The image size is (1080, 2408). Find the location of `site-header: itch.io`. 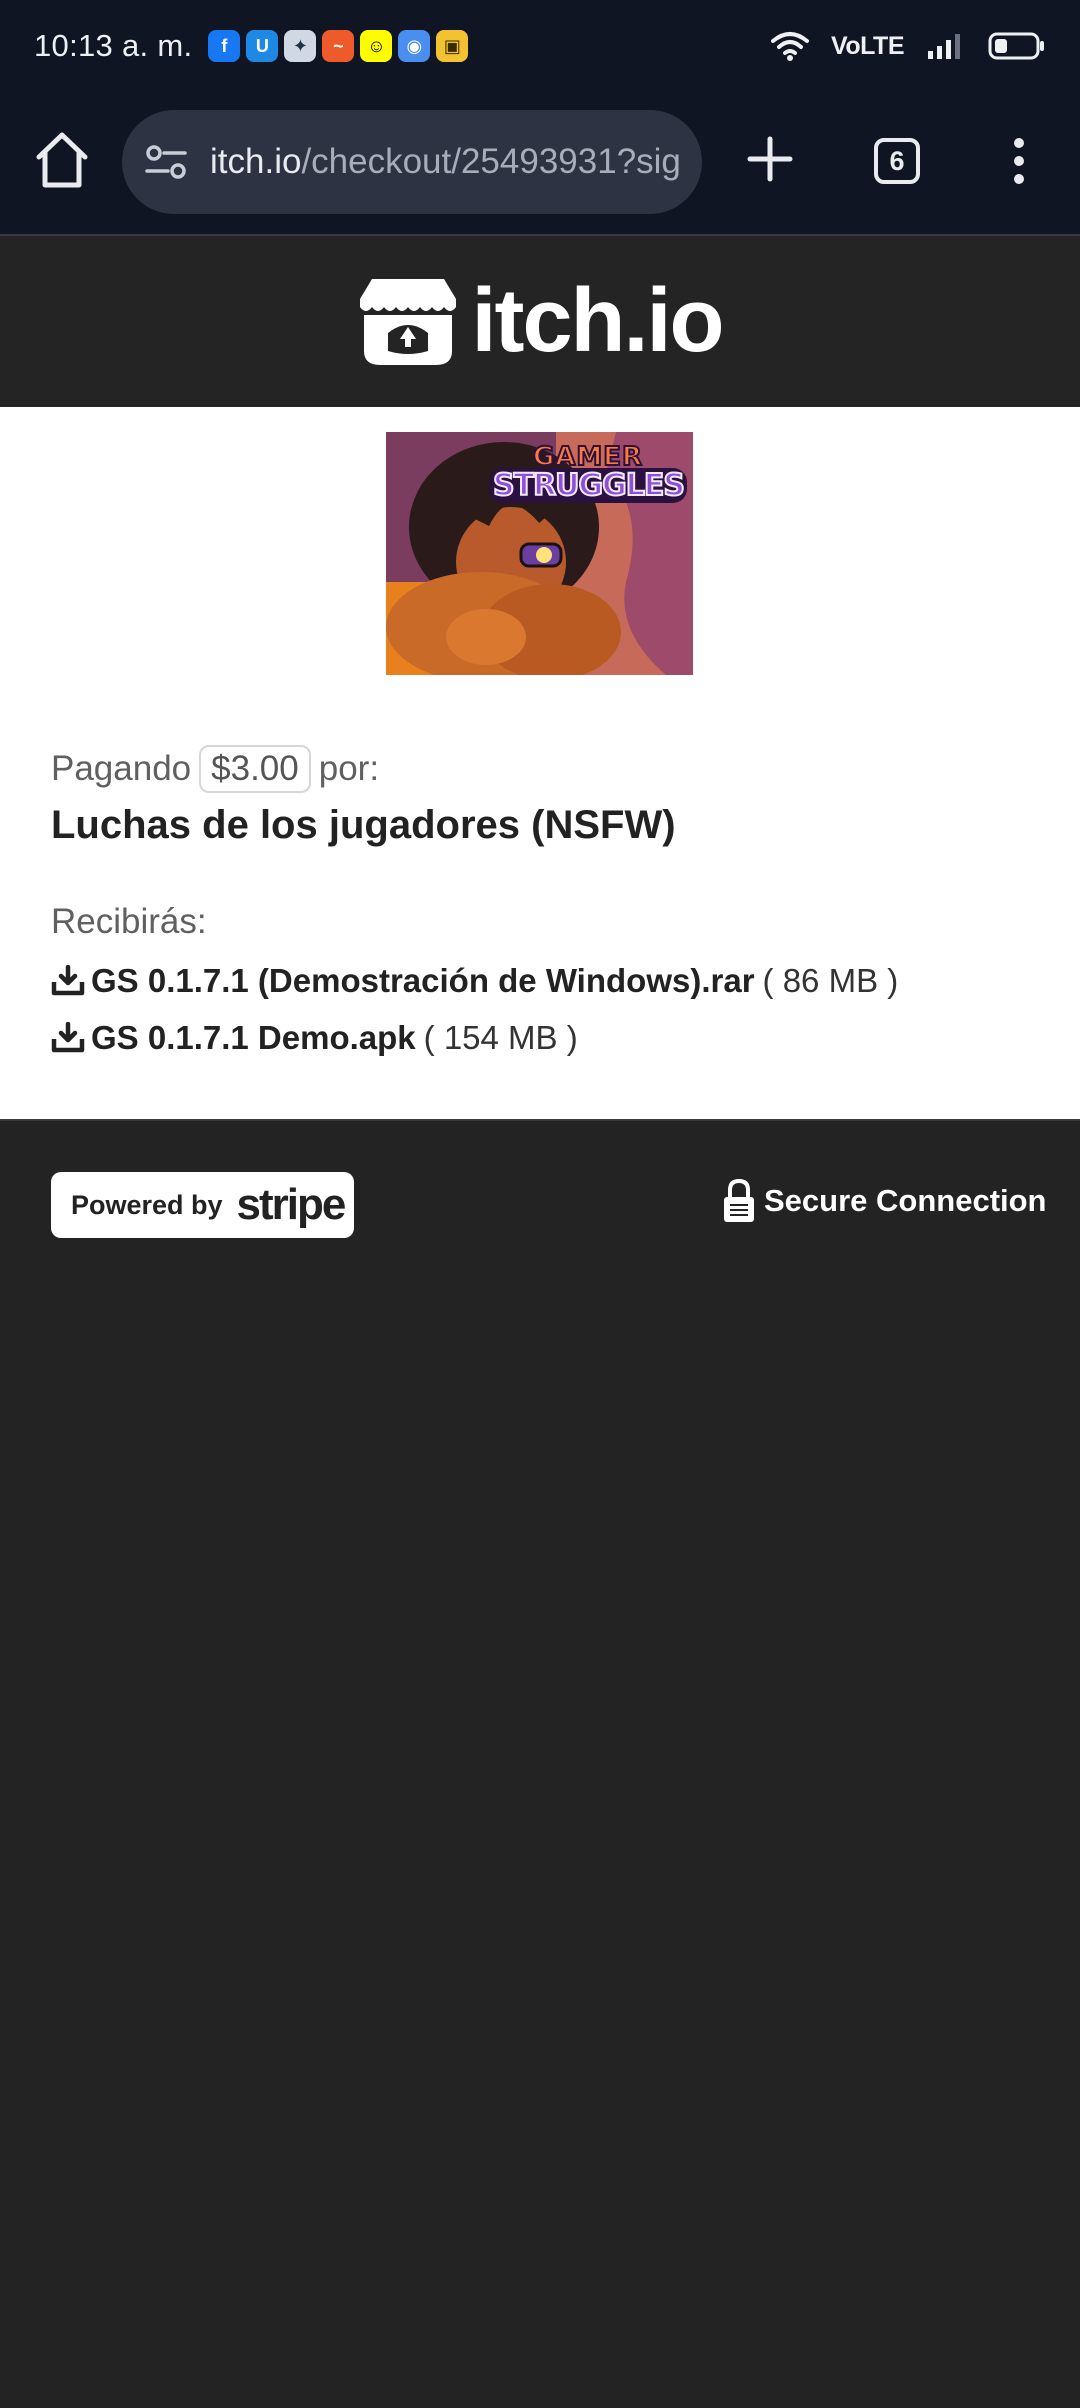

site-header: itch.io is located at coordinates (540, 320).